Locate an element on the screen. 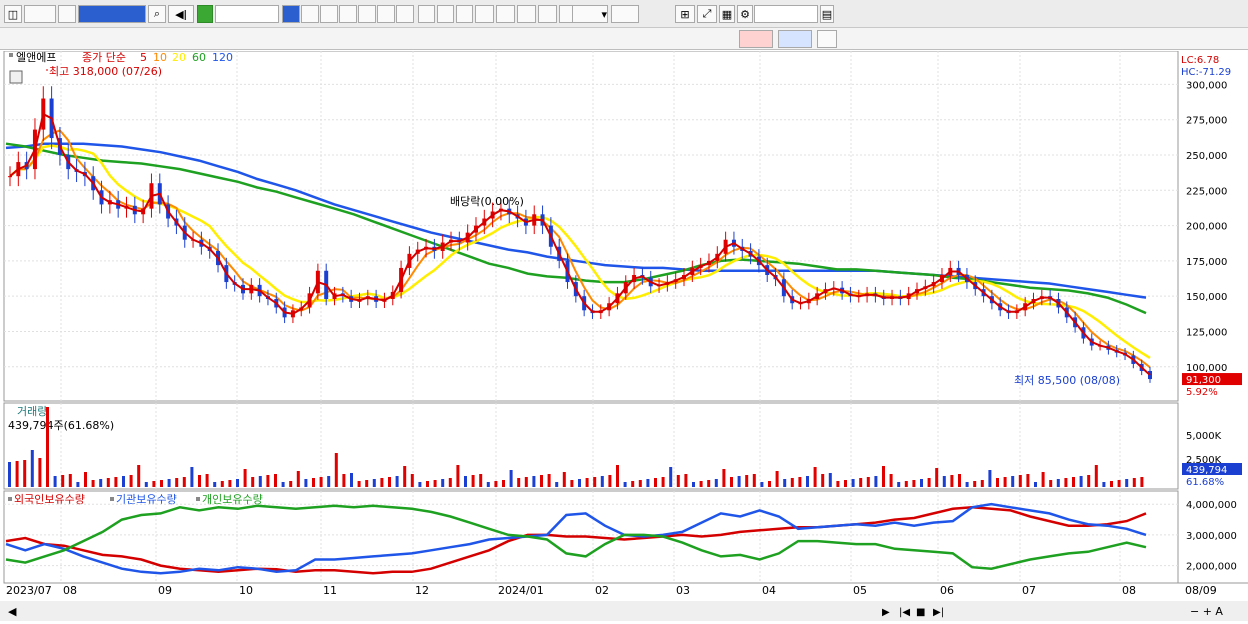 This screenshot has height=624, width=1248. period-일 is located at coordinates (291, 14).